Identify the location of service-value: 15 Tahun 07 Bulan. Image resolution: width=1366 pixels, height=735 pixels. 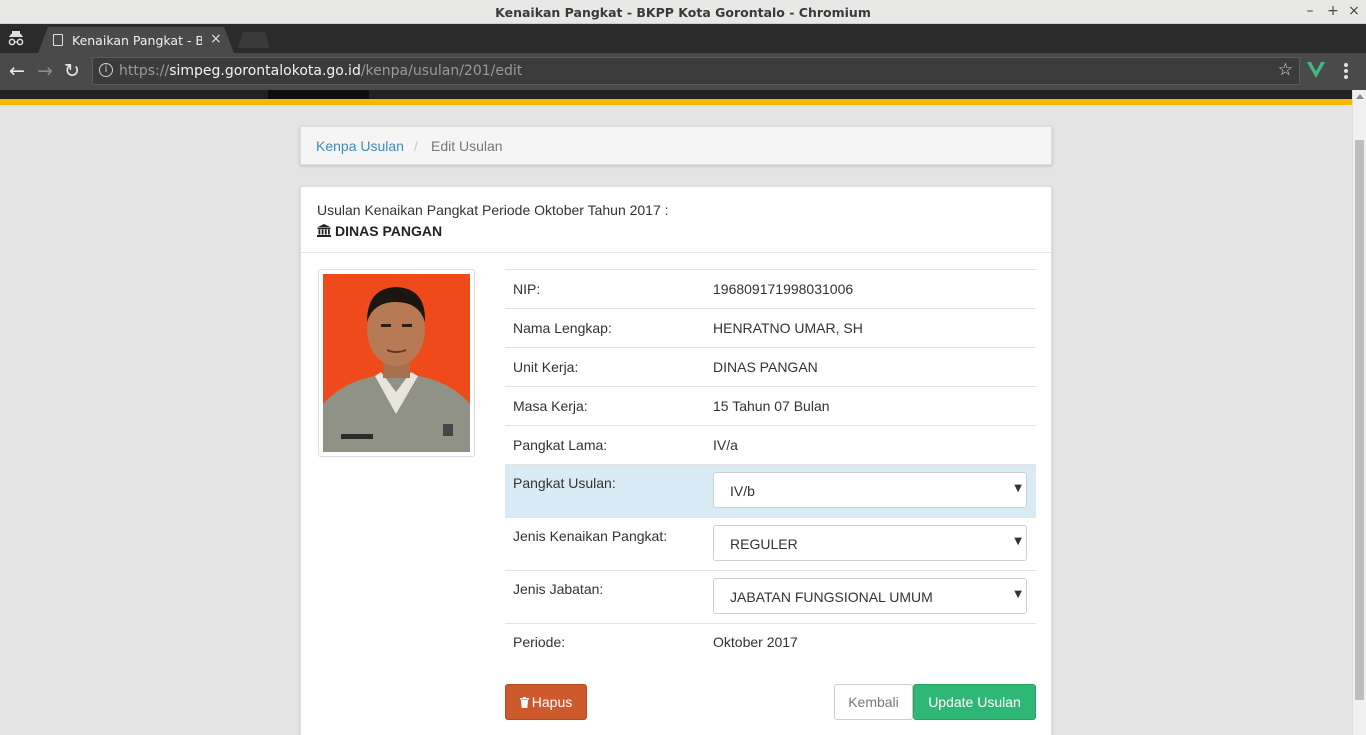
(870, 406).